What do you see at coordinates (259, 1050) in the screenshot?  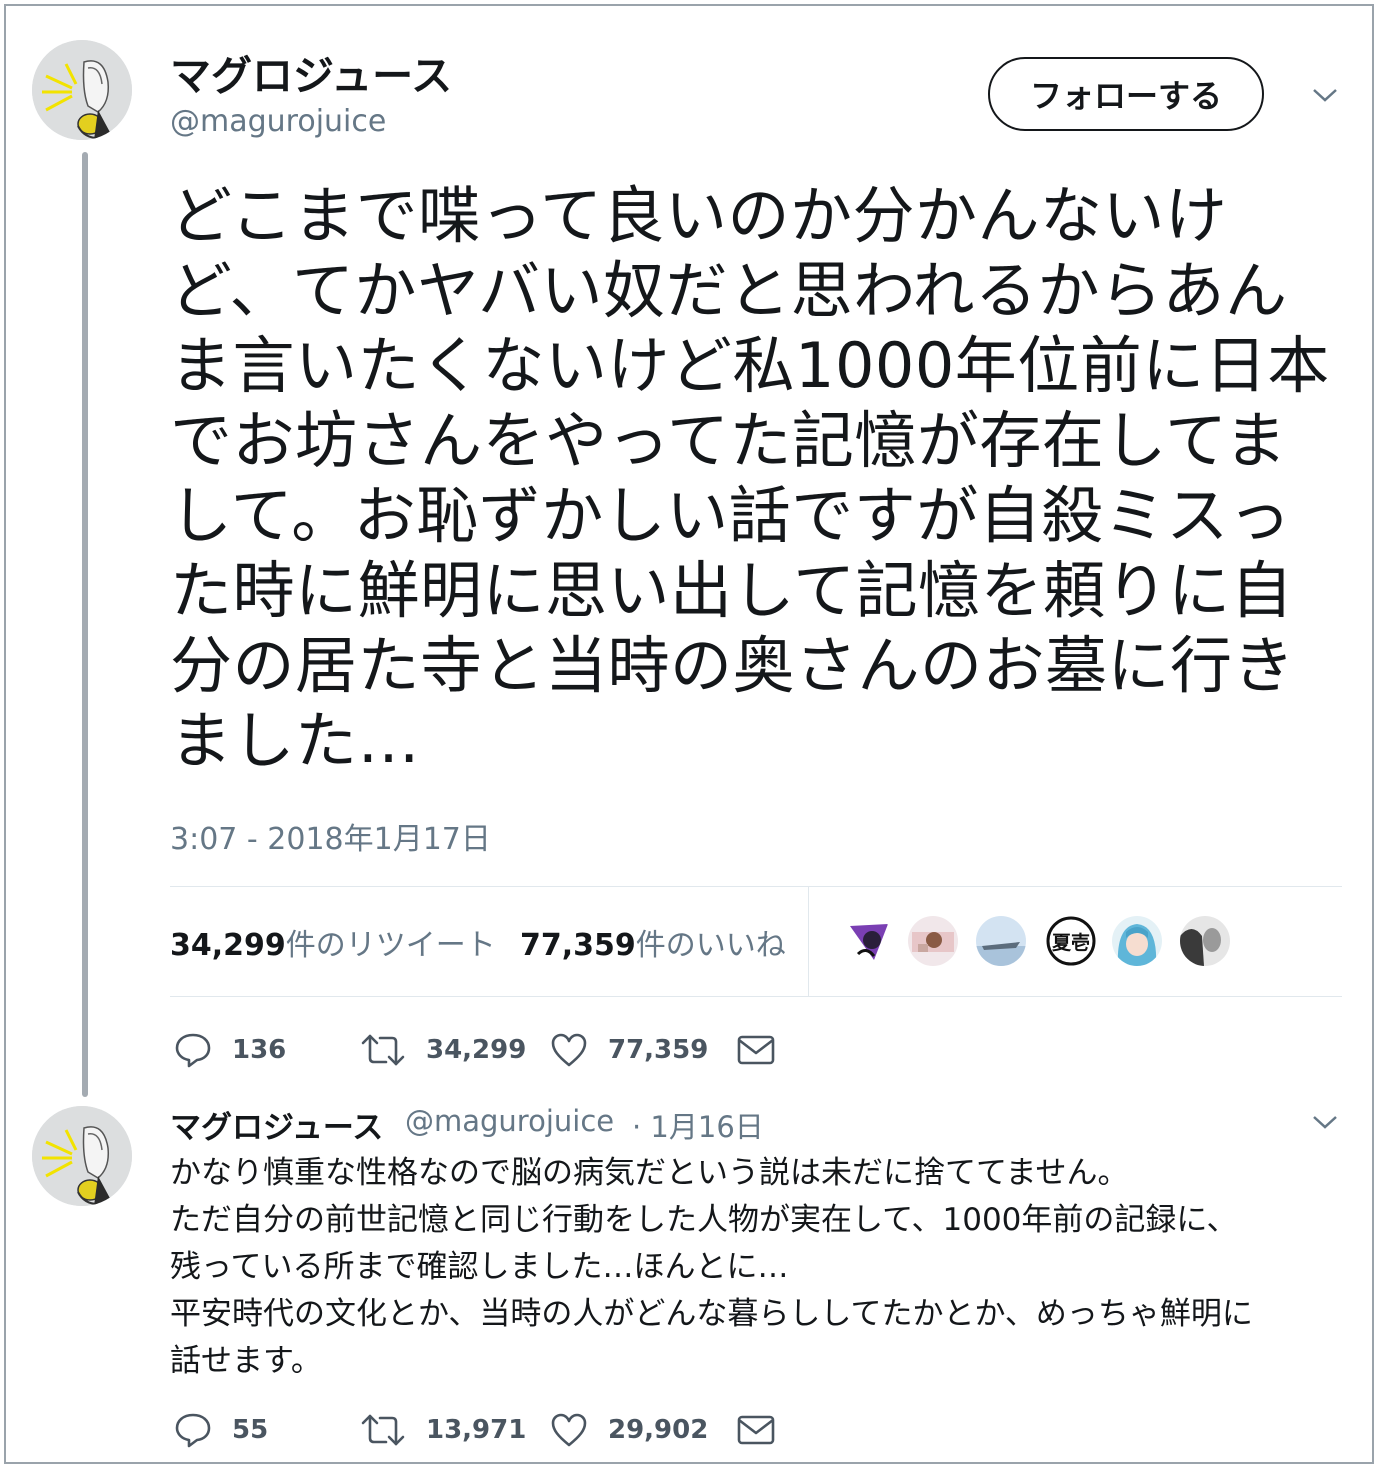 I see `reply-count: 136` at bounding box center [259, 1050].